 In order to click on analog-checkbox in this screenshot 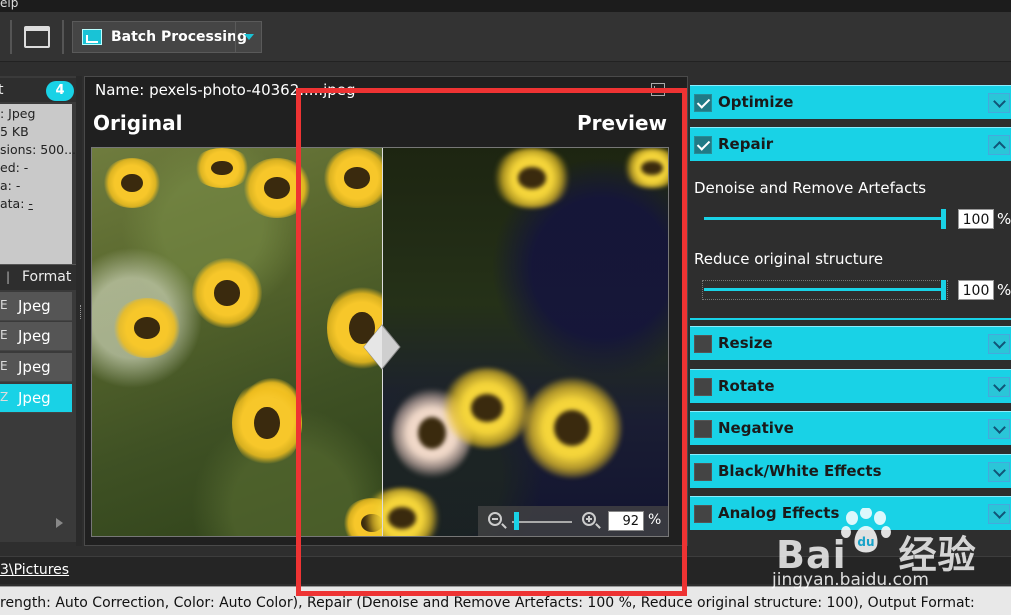, I will do `click(703, 514)`.